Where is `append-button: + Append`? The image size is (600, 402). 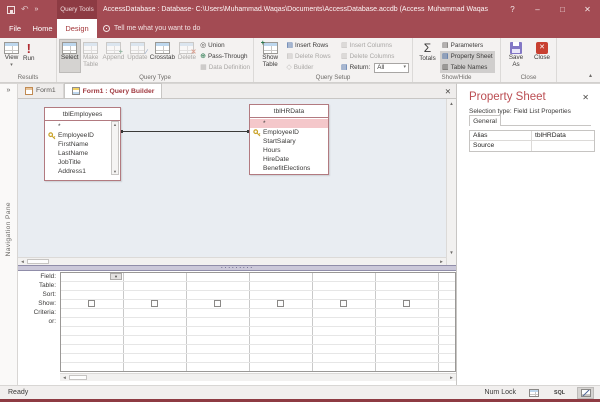 append-button: + Append is located at coordinates (113, 56).